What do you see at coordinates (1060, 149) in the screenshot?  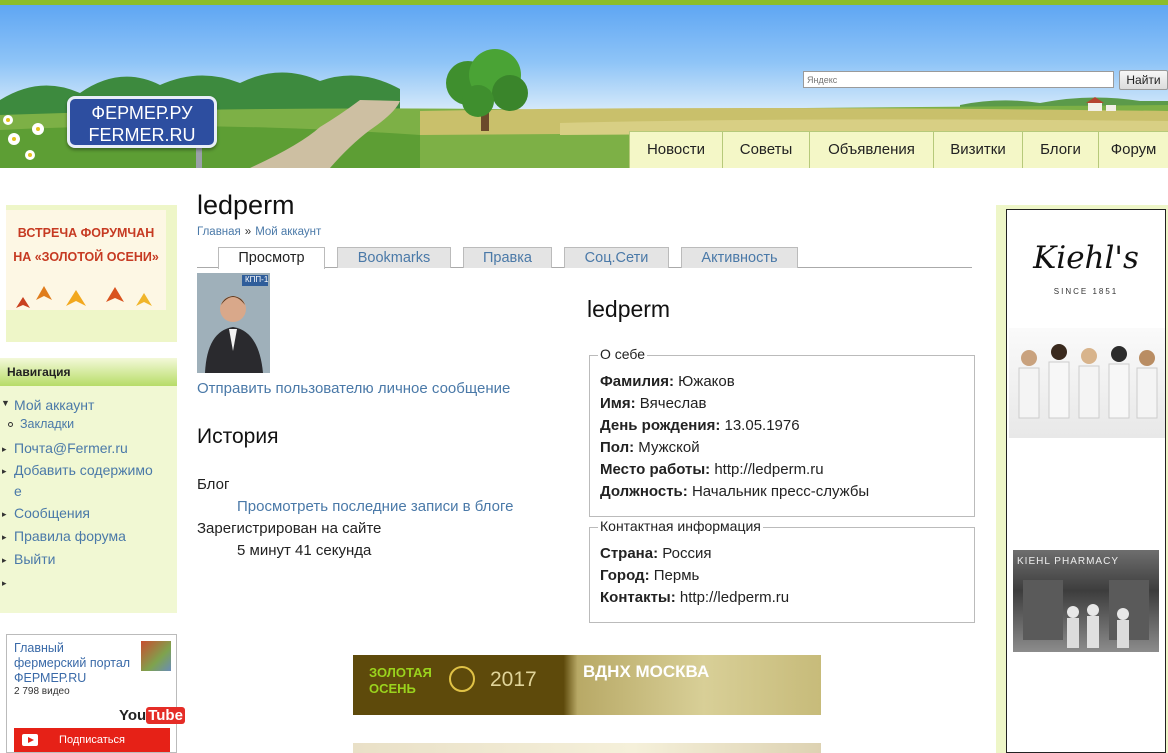 I see `nav-blogs: Блоги` at bounding box center [1060, 149].